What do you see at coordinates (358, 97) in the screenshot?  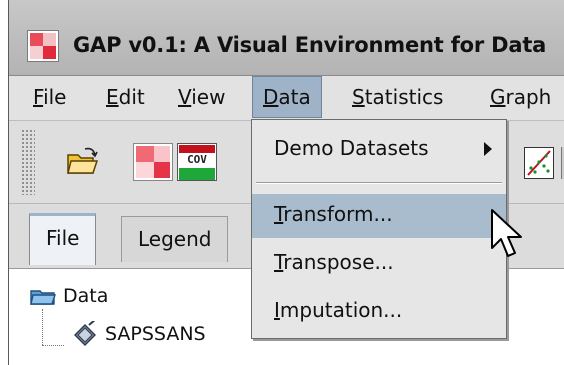 I see `menu-statistics-mnemonic: S` at bounding box center [358, 97].